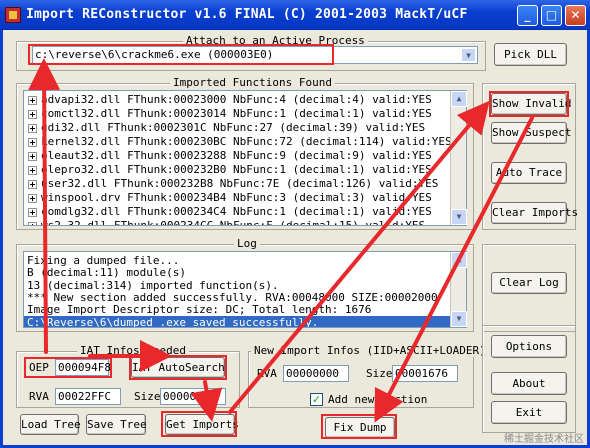 Image resolution: width=590 pixels, height=448 pixels. Describe the element at coordinates (544, 439) in the screenshot. I see `watermark: 稀土掘金技术社区` at that location.